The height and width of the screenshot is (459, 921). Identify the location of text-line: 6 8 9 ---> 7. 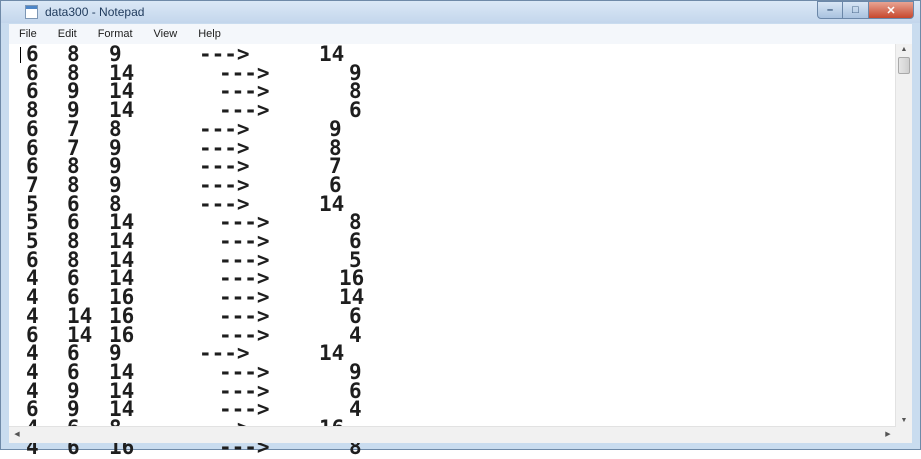
(452, 166).